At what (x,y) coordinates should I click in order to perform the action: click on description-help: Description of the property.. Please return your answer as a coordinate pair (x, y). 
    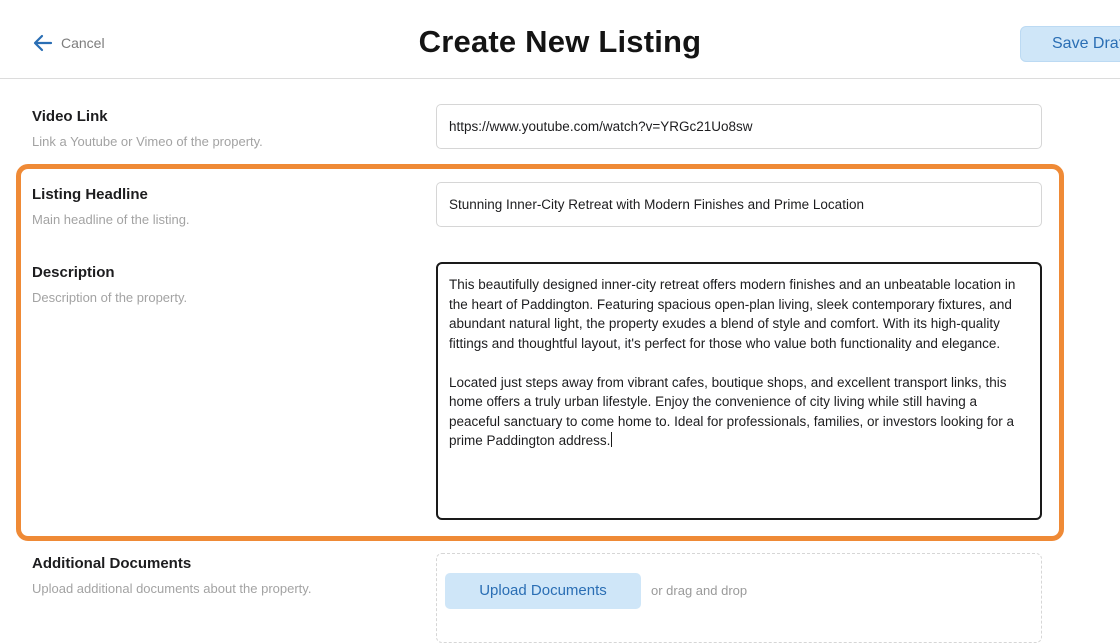
    Looking at the image, I should click on (110, 297).